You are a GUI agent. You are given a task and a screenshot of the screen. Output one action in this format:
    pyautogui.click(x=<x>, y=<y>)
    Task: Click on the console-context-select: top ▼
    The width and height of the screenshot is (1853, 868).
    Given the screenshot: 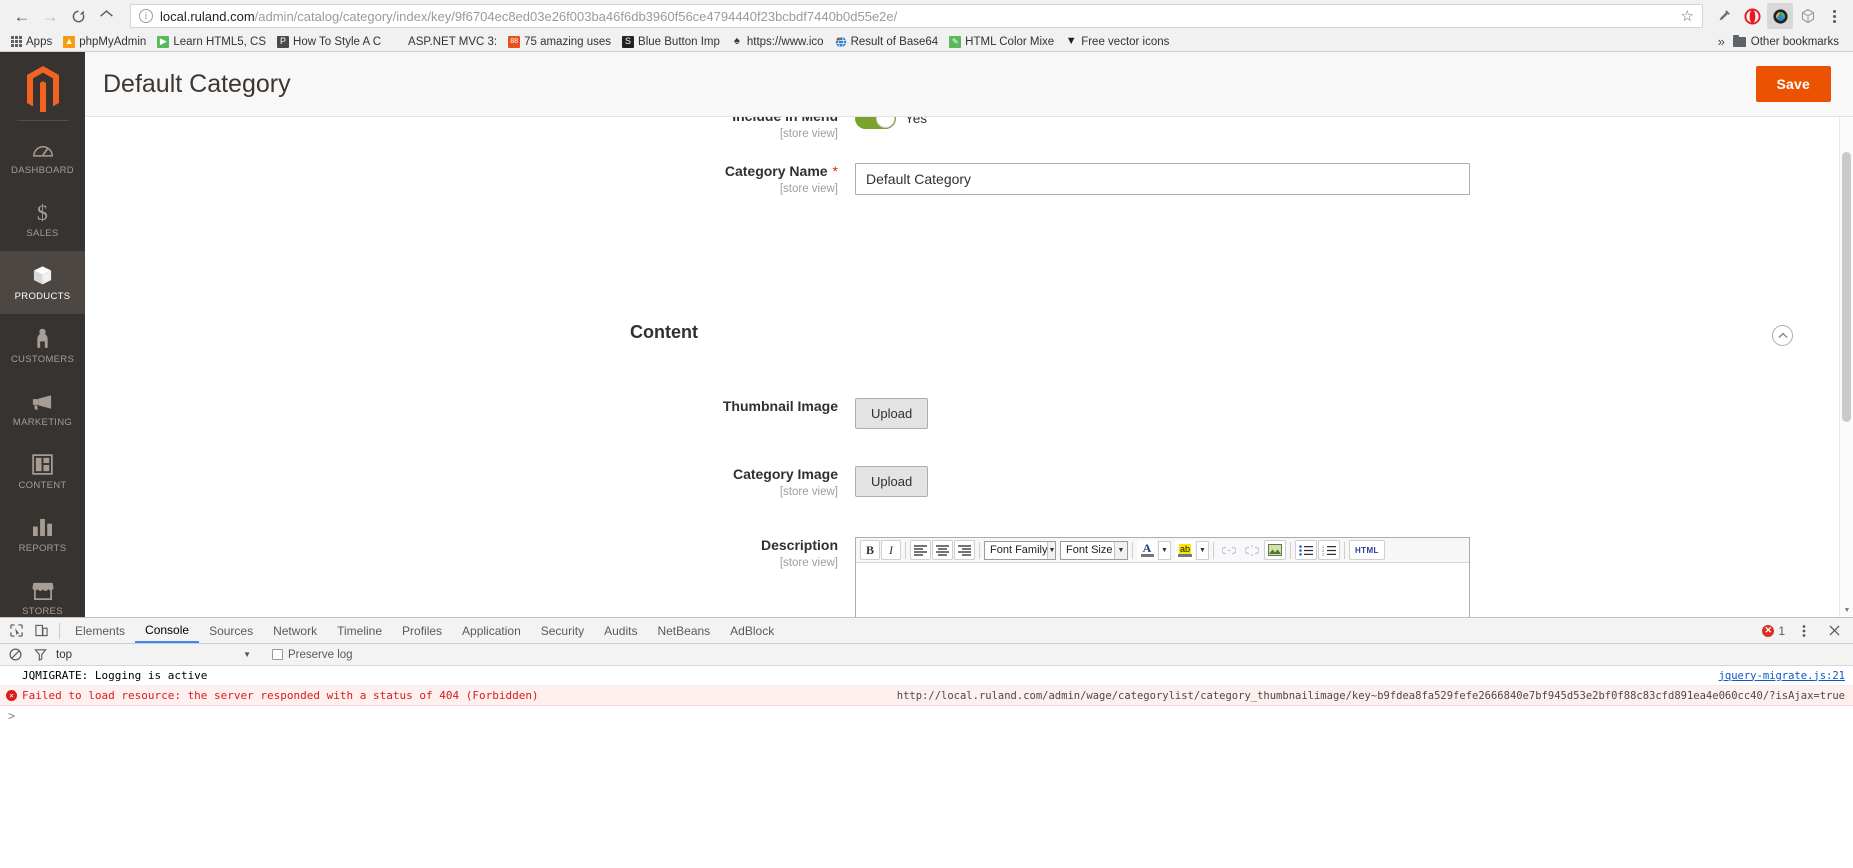 What is the action you would take?
    pyautogui.click(x=153, y=655)
    